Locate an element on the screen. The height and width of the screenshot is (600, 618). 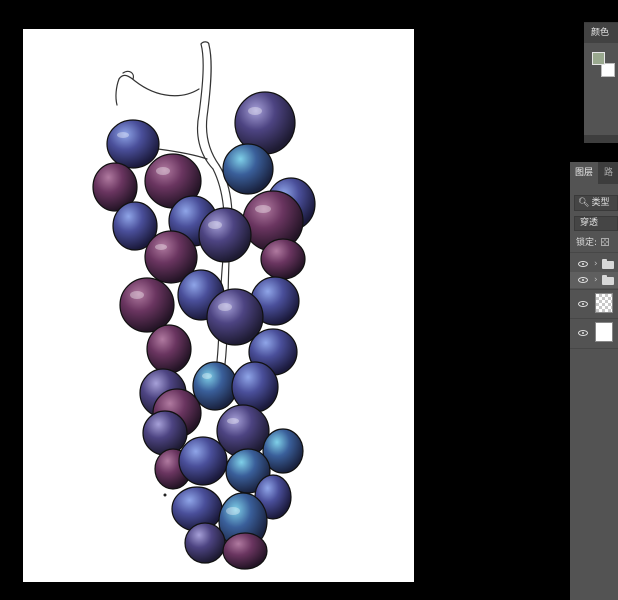
search-icon: 🔍︎ is located at coordinates (584, 203).